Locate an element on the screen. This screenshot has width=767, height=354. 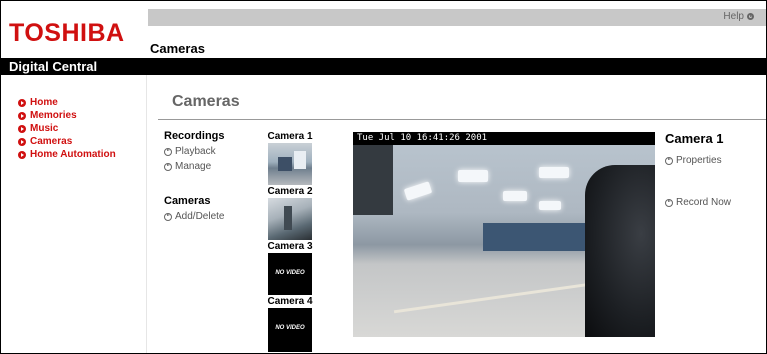
camera-2-thumbnail is located at coordinates (290, 219).